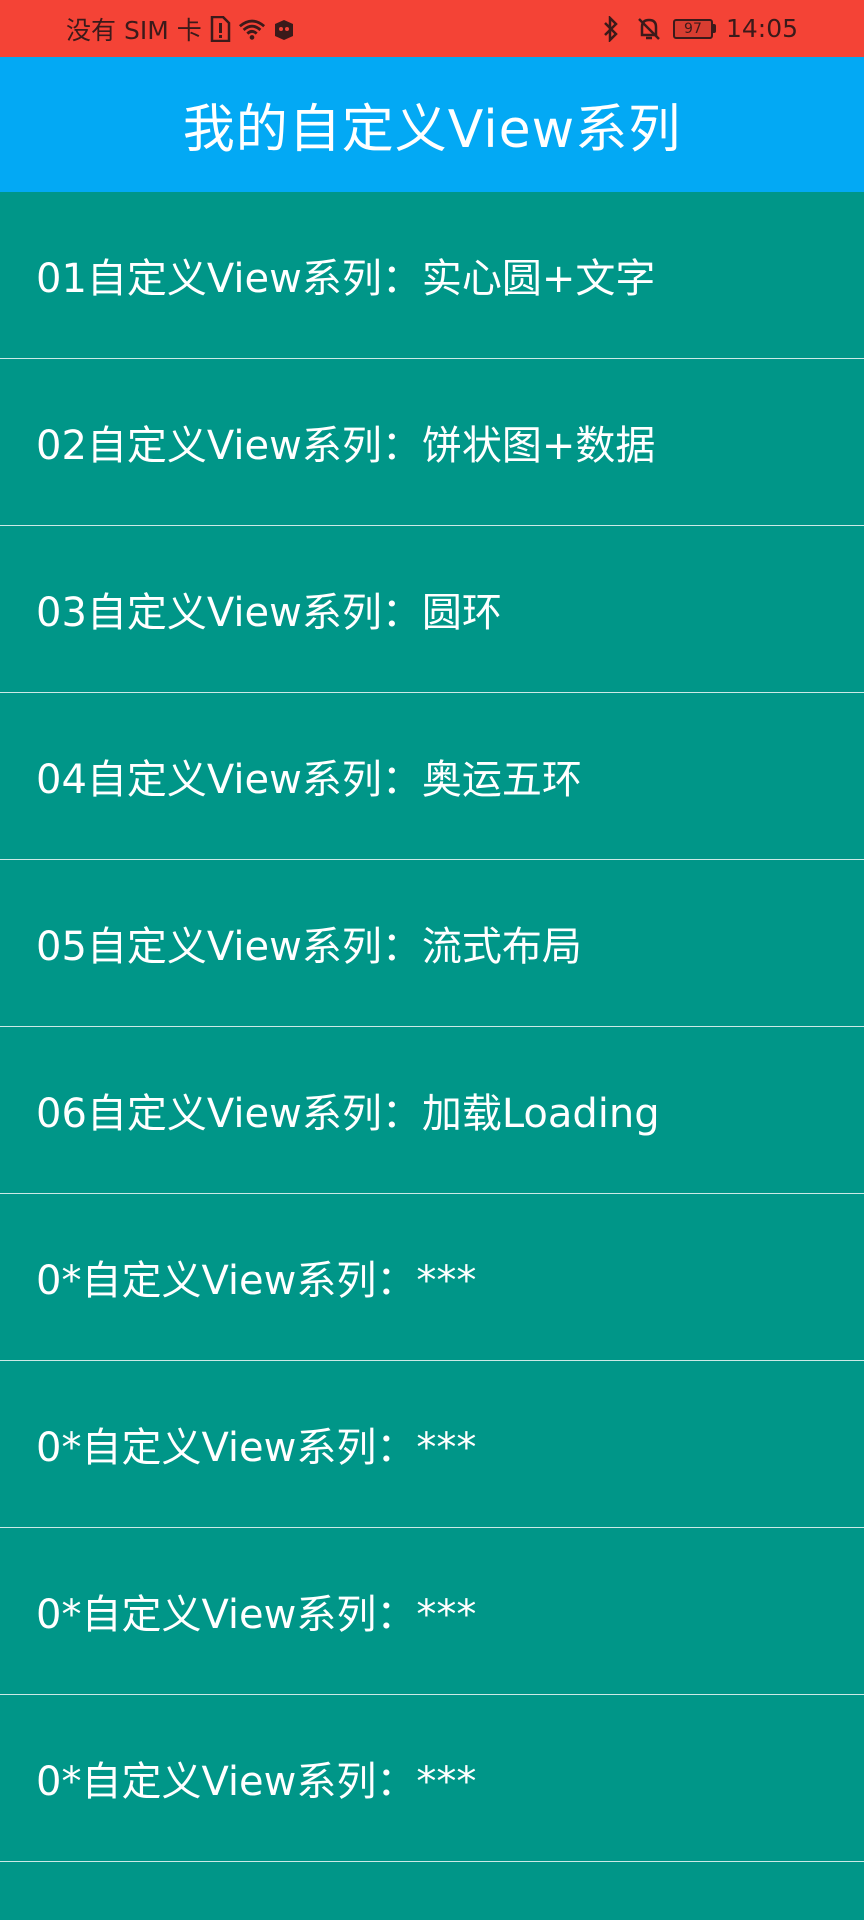 The height and width of the screenshot is (1920, 864). What do you see at coordinates (346, 446) in the screenshot?
I see `list-item-label: 02自定义View系列：饼状图+数据` at bounding box center [346, 446].